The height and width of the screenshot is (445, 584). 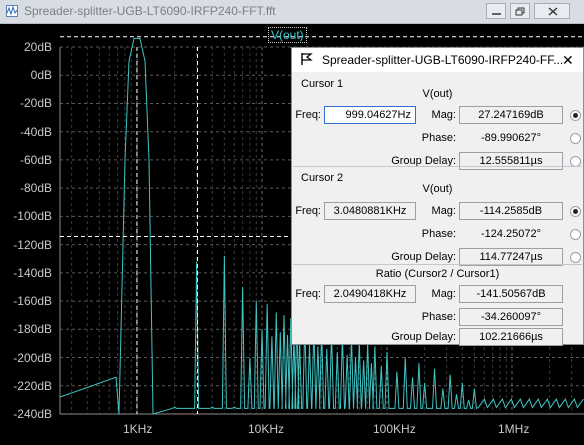 What do you see at coordinates (308, 211) in the screenshot?
I see `cursor2-freq-label: Freq:` at bounding box center [308, 211].